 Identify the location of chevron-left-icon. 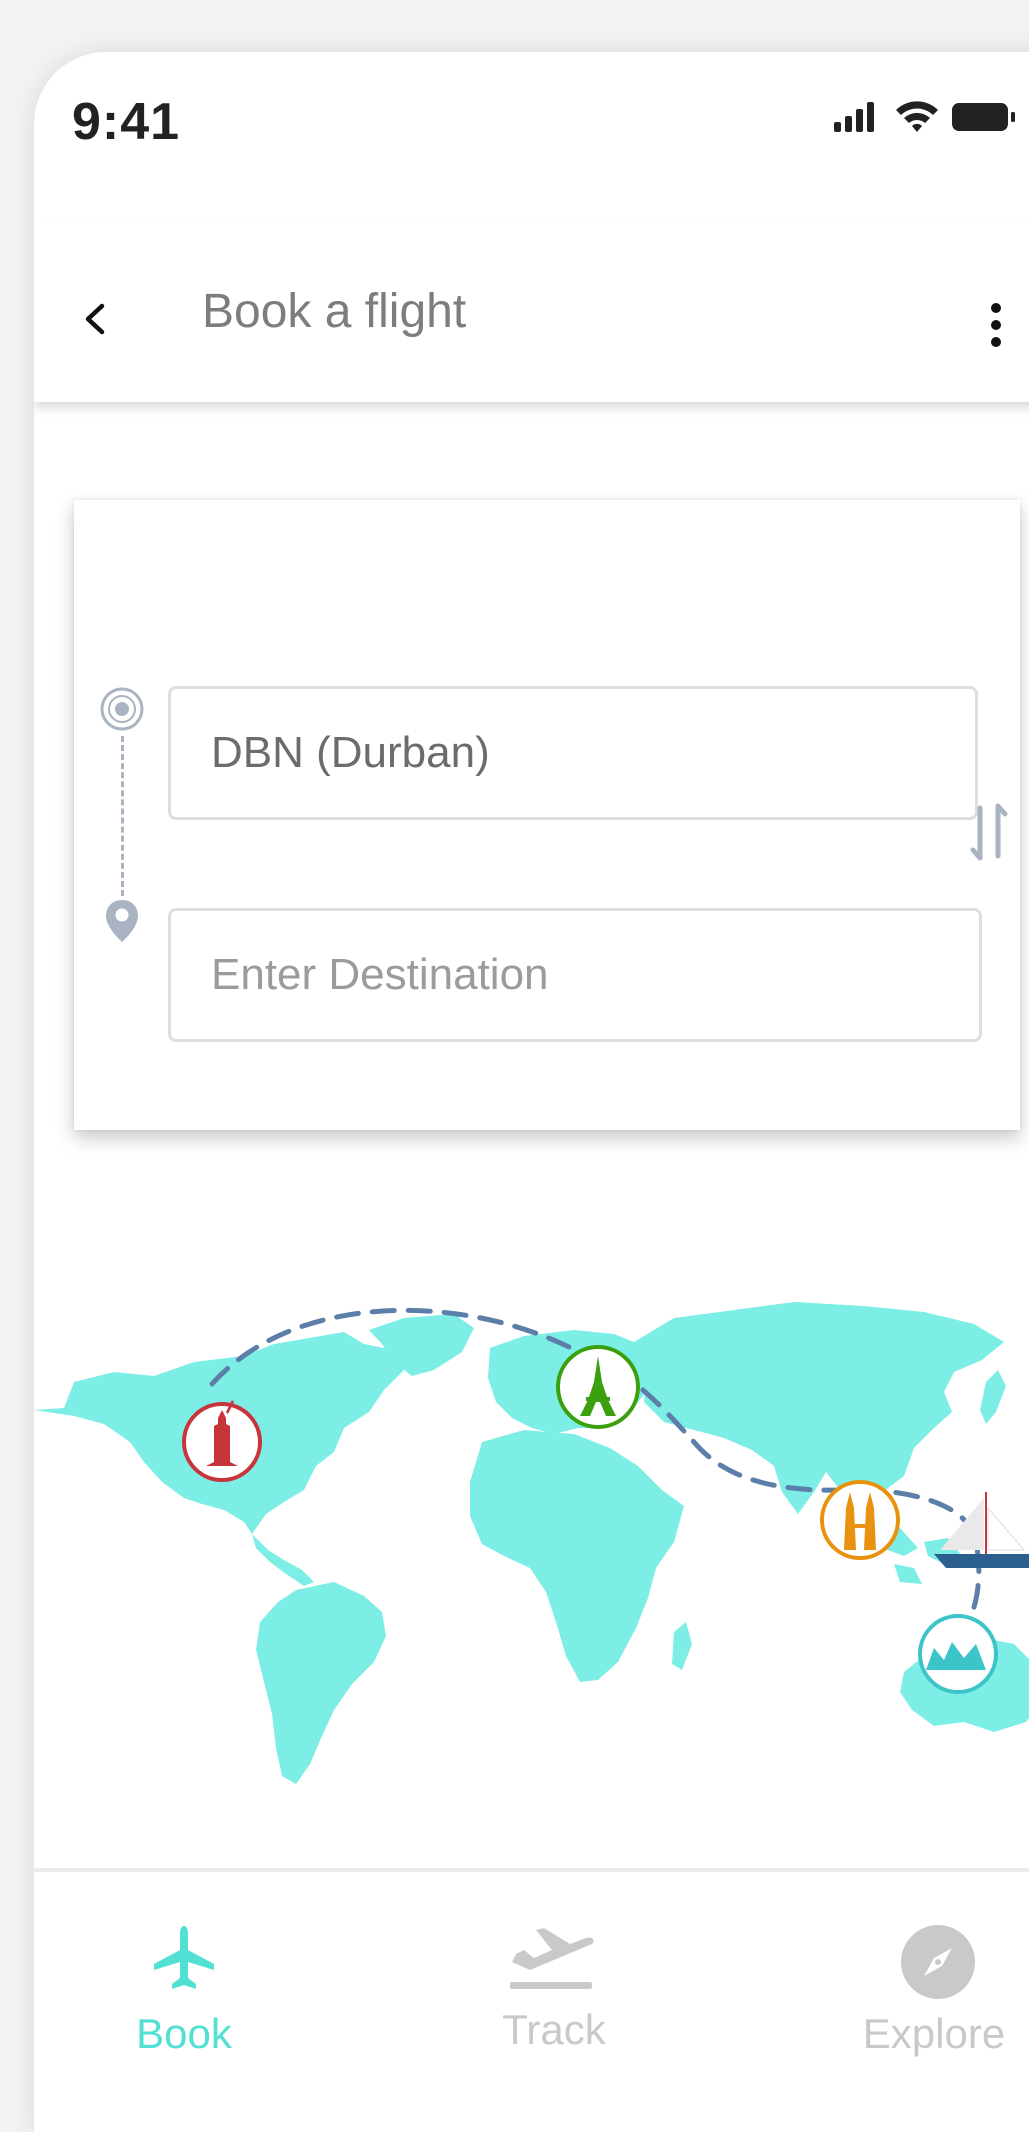
(95, 319).